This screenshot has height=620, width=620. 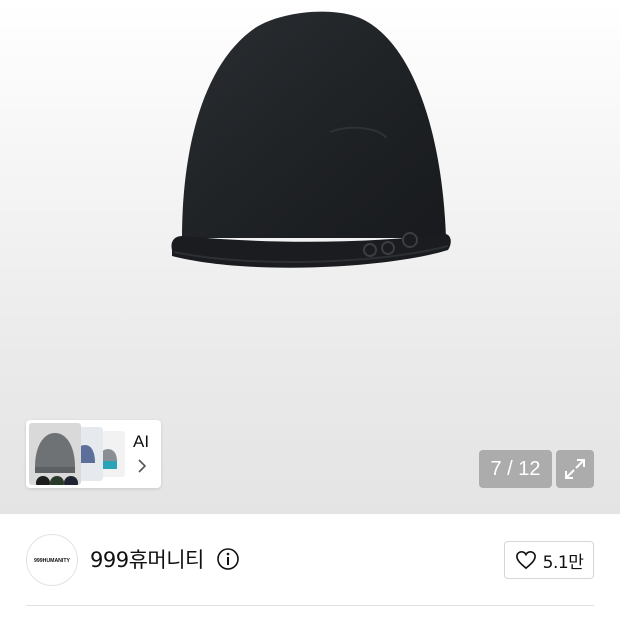 I want to click on shop-logo-wordmark: 999HUMANITY, so click(x=52, y=561).